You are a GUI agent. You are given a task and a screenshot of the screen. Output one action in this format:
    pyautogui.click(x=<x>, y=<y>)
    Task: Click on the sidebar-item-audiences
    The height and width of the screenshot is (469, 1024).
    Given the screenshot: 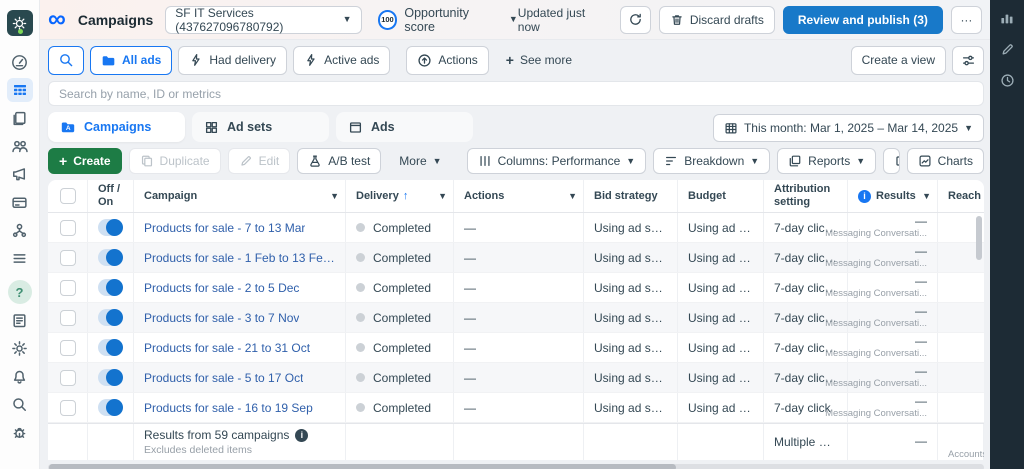 What is the action you would take?
    pyautogui.click(x=20, y=146)
    